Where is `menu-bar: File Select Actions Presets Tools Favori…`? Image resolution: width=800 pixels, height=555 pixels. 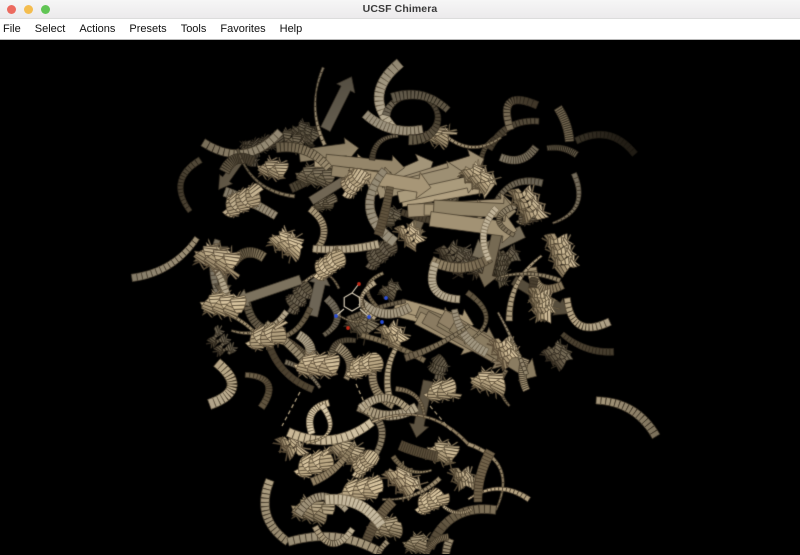
menu-bar: File Select Actions Presets Tools Favori… is located at coordinates (400, 29).